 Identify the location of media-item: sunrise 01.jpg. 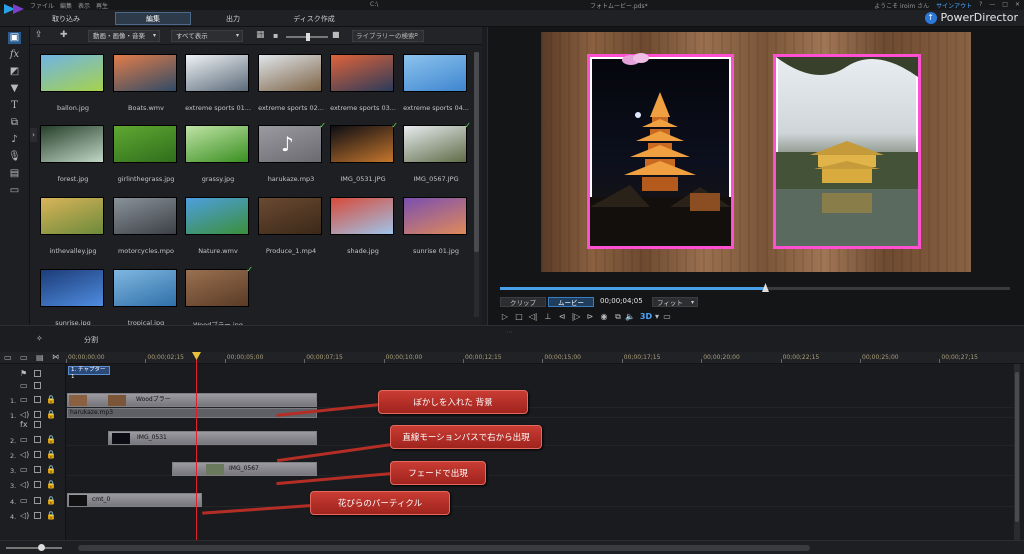
(436, 226).